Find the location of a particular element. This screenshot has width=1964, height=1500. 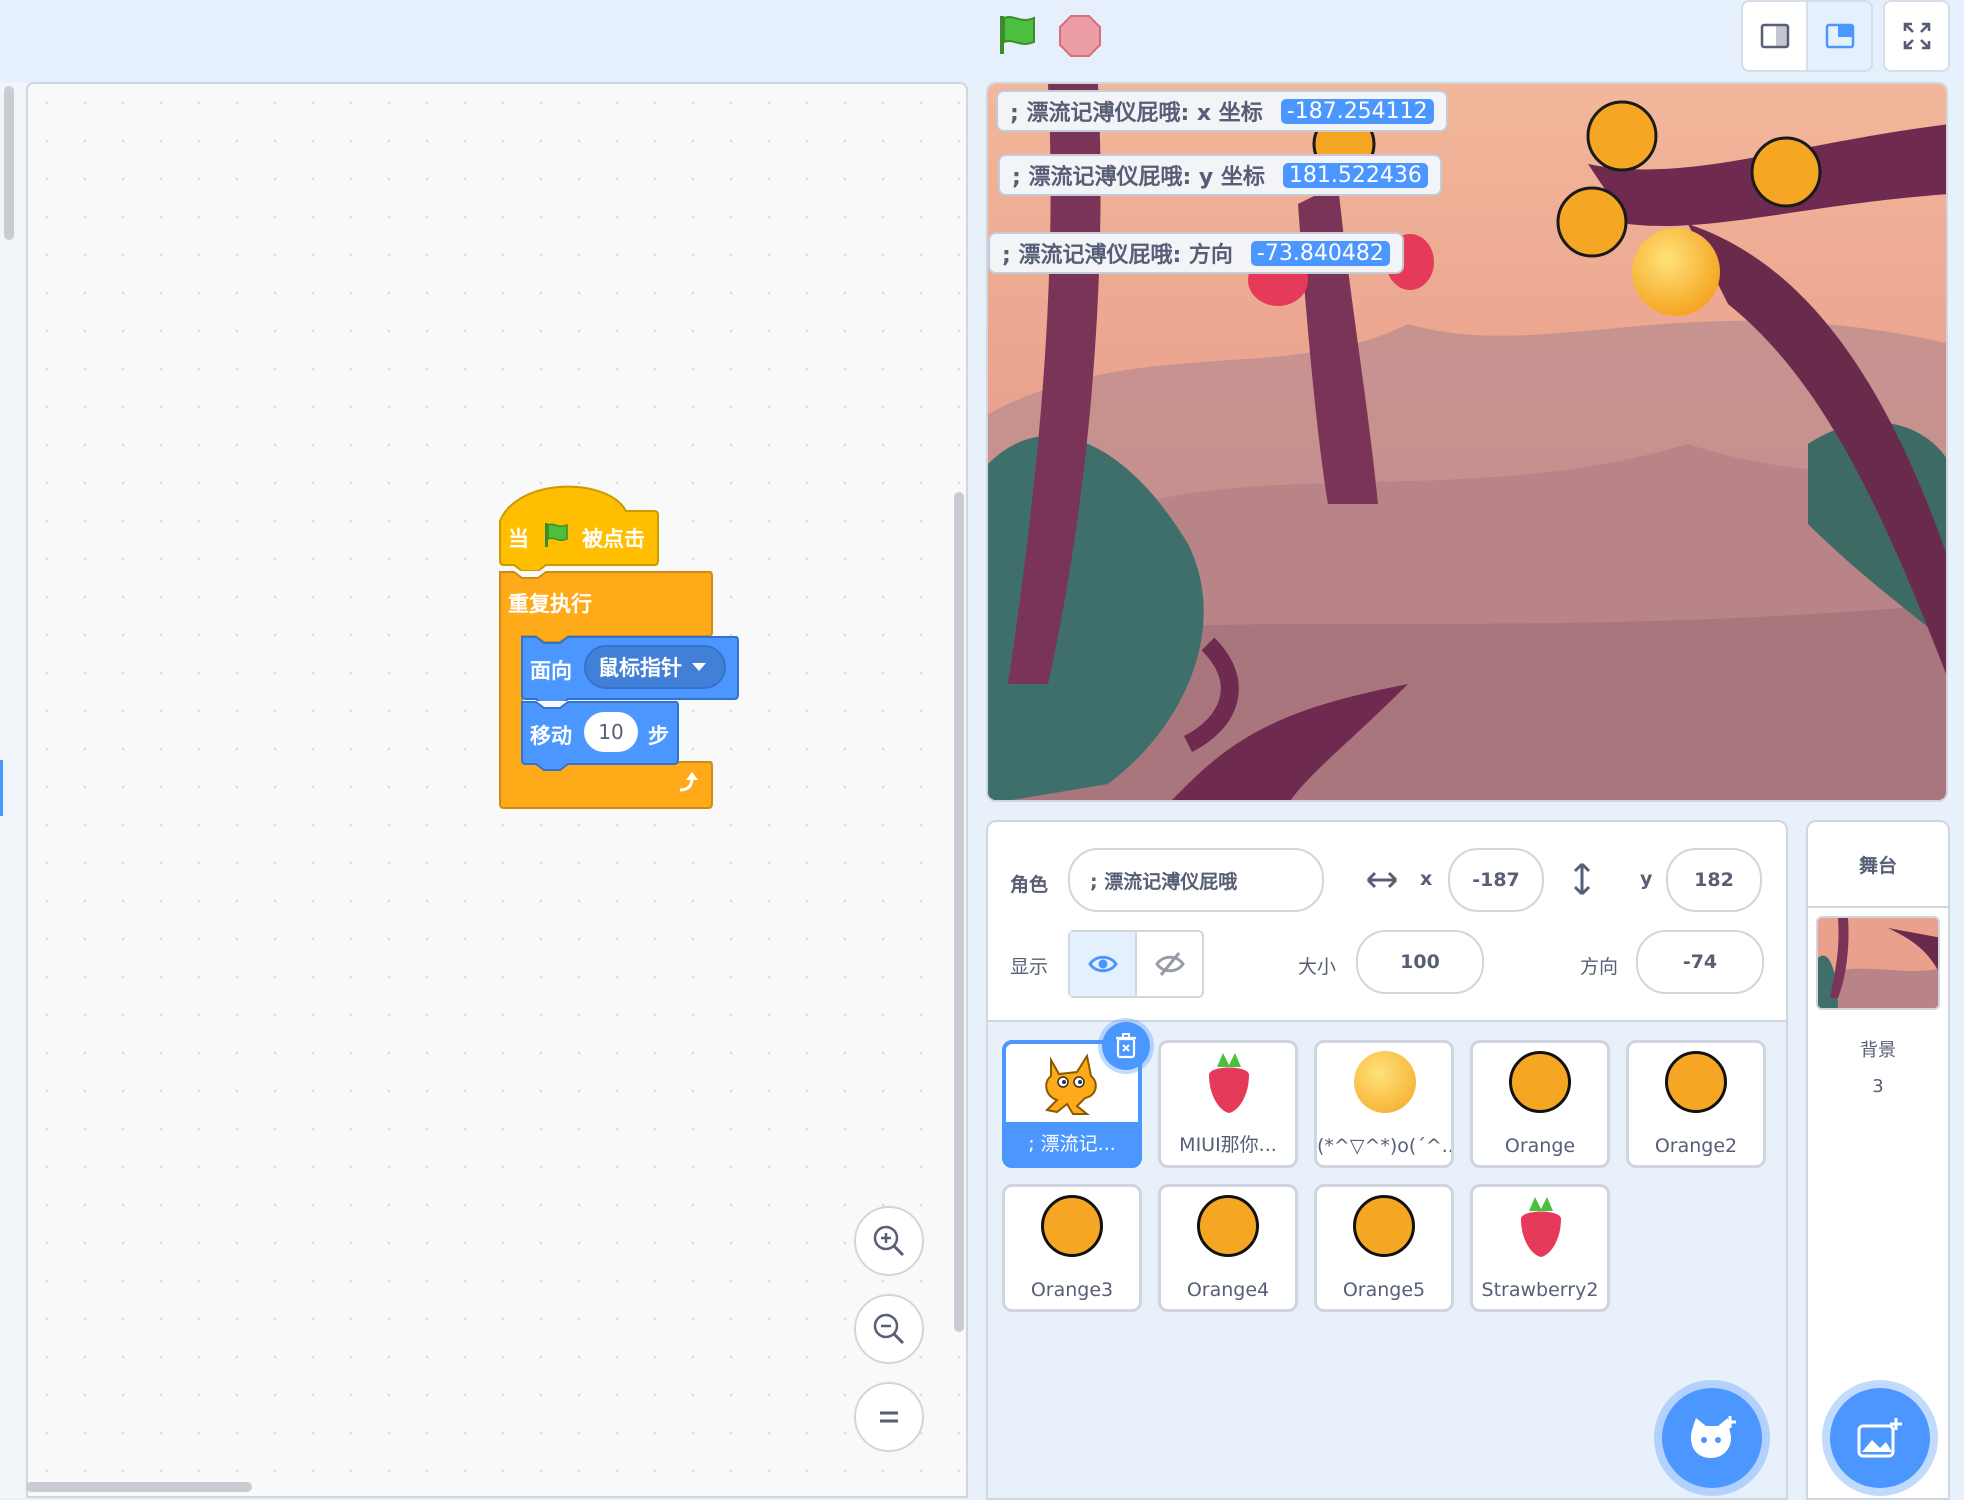

vertical-arrows-icon is located at coordinates (1582, 879).